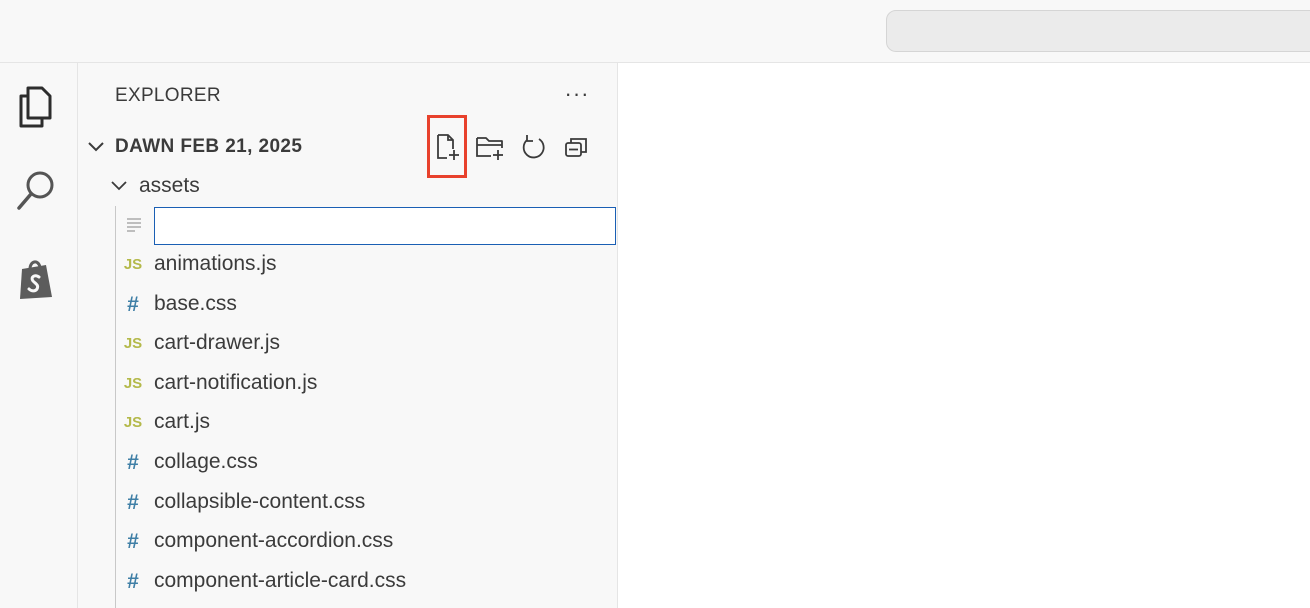  I want to click on file-item: # component-article-card.css, so click(347, 583).